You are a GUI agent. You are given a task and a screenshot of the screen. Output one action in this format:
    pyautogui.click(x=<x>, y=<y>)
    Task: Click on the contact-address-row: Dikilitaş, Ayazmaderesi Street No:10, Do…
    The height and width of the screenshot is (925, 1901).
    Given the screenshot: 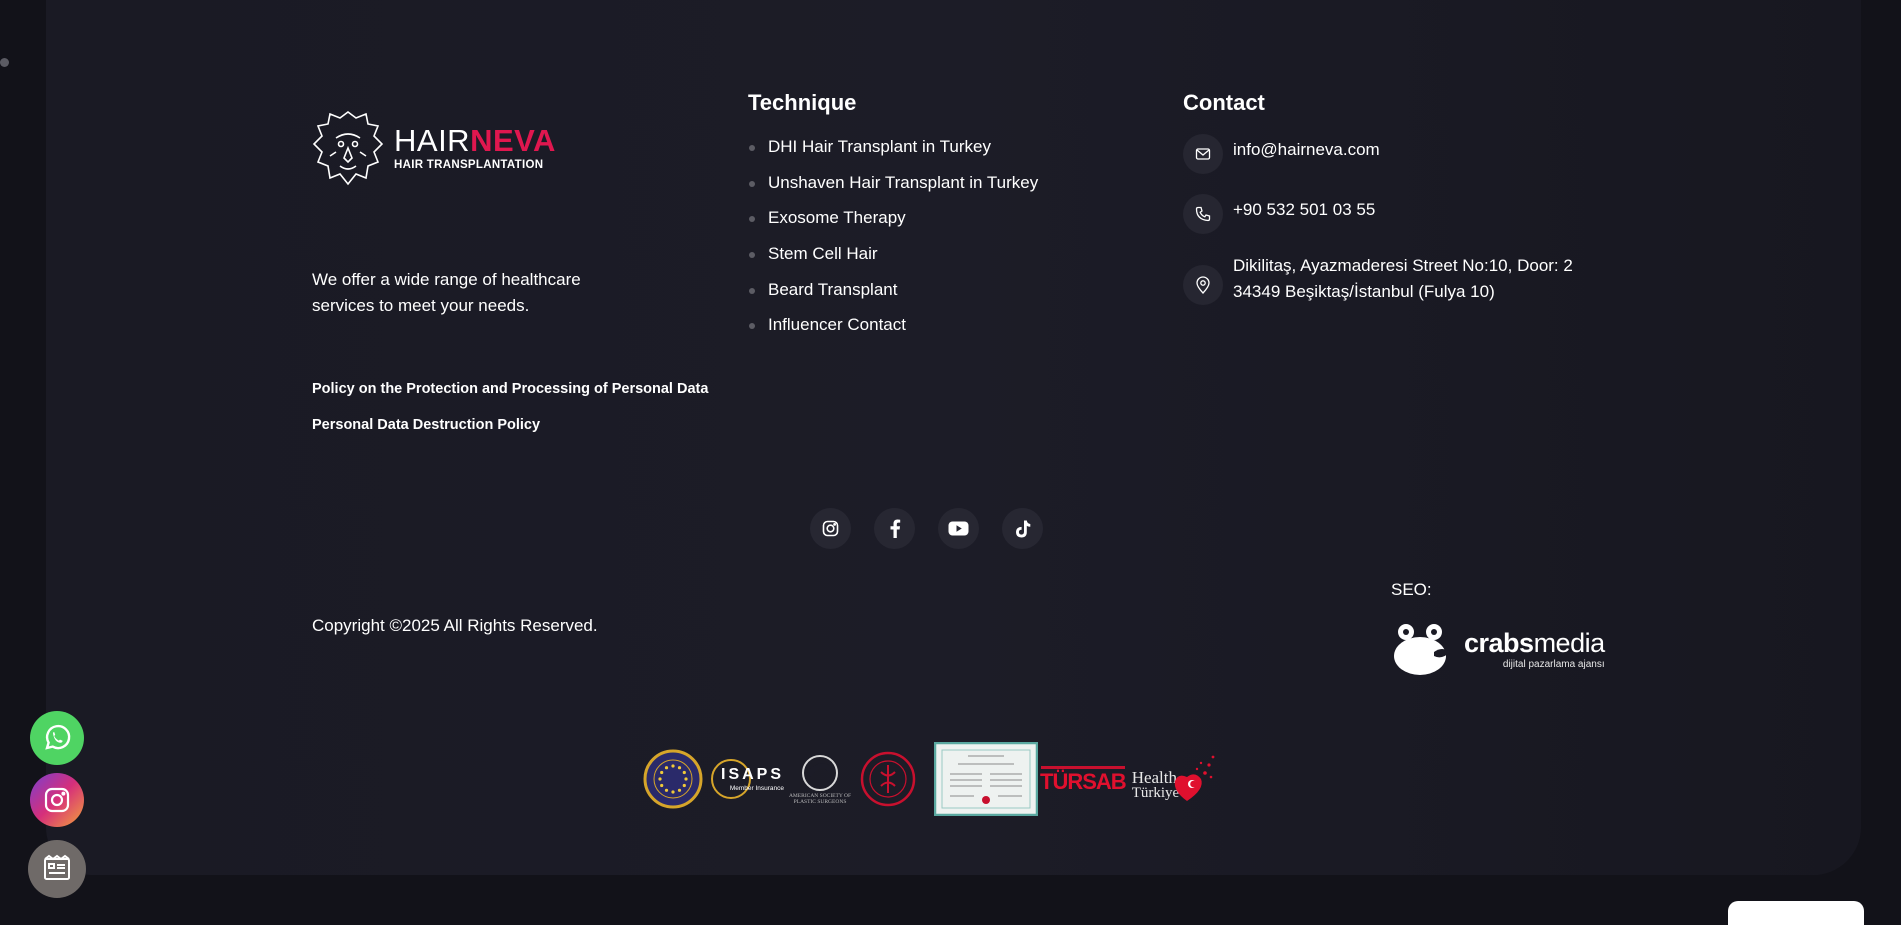 What is the action you would take?
    pyautogui.click(x=1378, y=279)
    